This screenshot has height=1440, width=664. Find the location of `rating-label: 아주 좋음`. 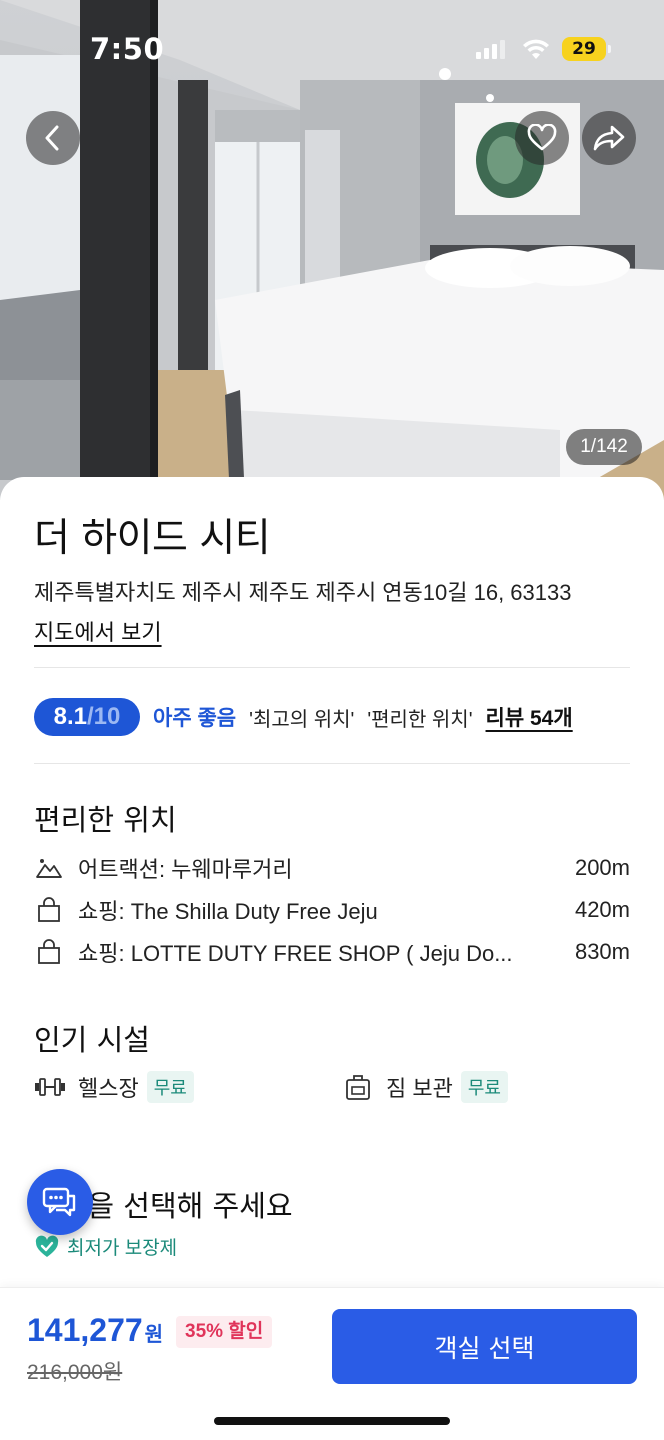

rating-label: 아주 좋음 is located at coordinates (195, 718).